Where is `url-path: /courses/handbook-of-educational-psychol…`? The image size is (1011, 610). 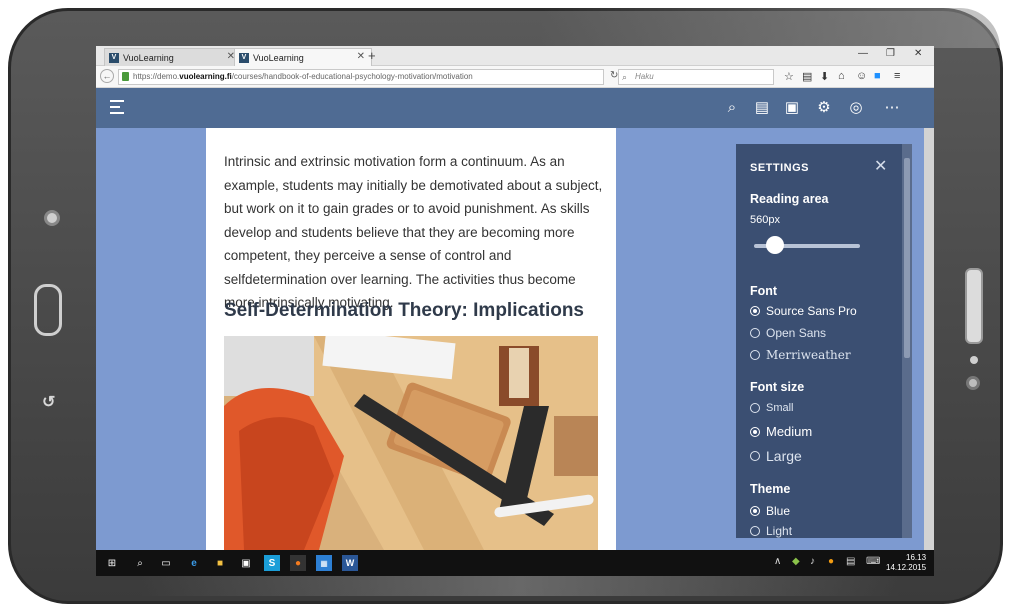
url-path: /courses/handbook-of-educational-psychol… is located at coordinates (352, 76).